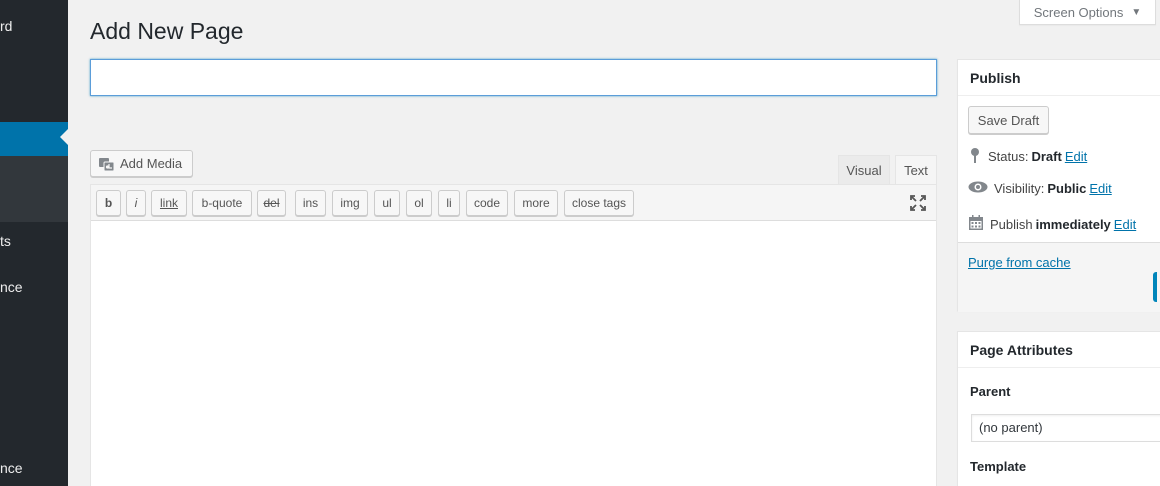 Image resolution: width=1160 pixels, height=486 pixels. Describe the element at coordinates (419, 203) in the screenshot. I see `quicktag-ol-button: ol` at that location.